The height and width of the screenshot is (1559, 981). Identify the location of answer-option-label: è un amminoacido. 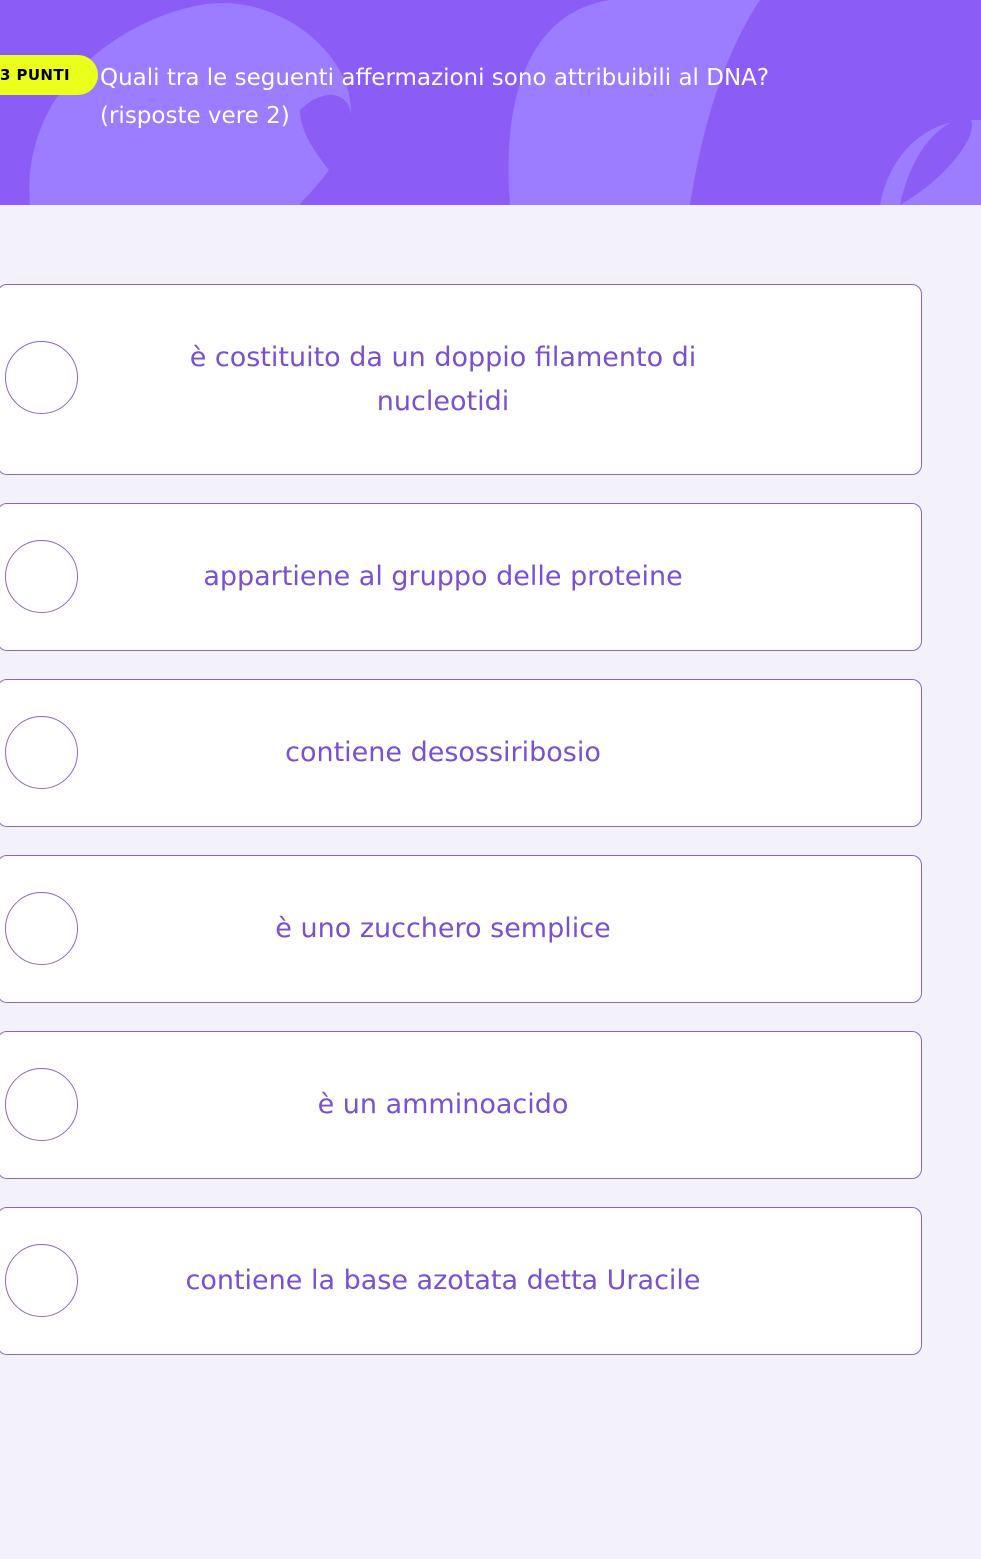
(443, 1104).